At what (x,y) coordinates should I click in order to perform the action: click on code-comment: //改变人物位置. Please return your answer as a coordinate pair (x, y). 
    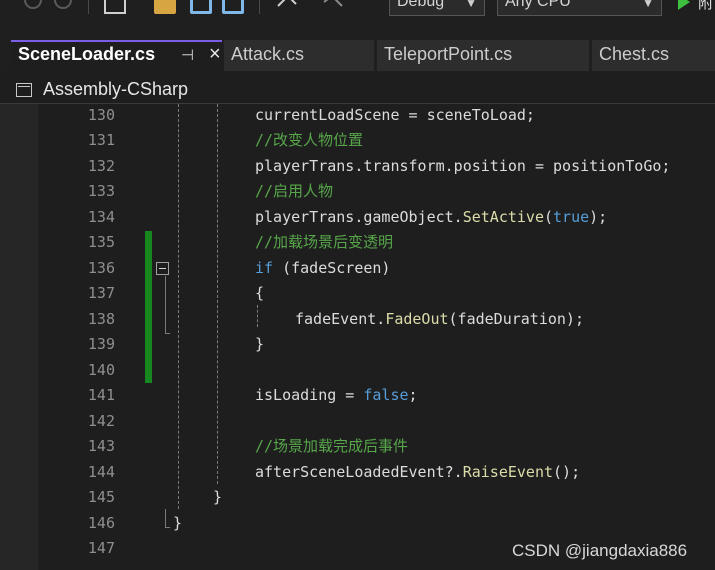
    Looking at the image, I should click on (309, 140).